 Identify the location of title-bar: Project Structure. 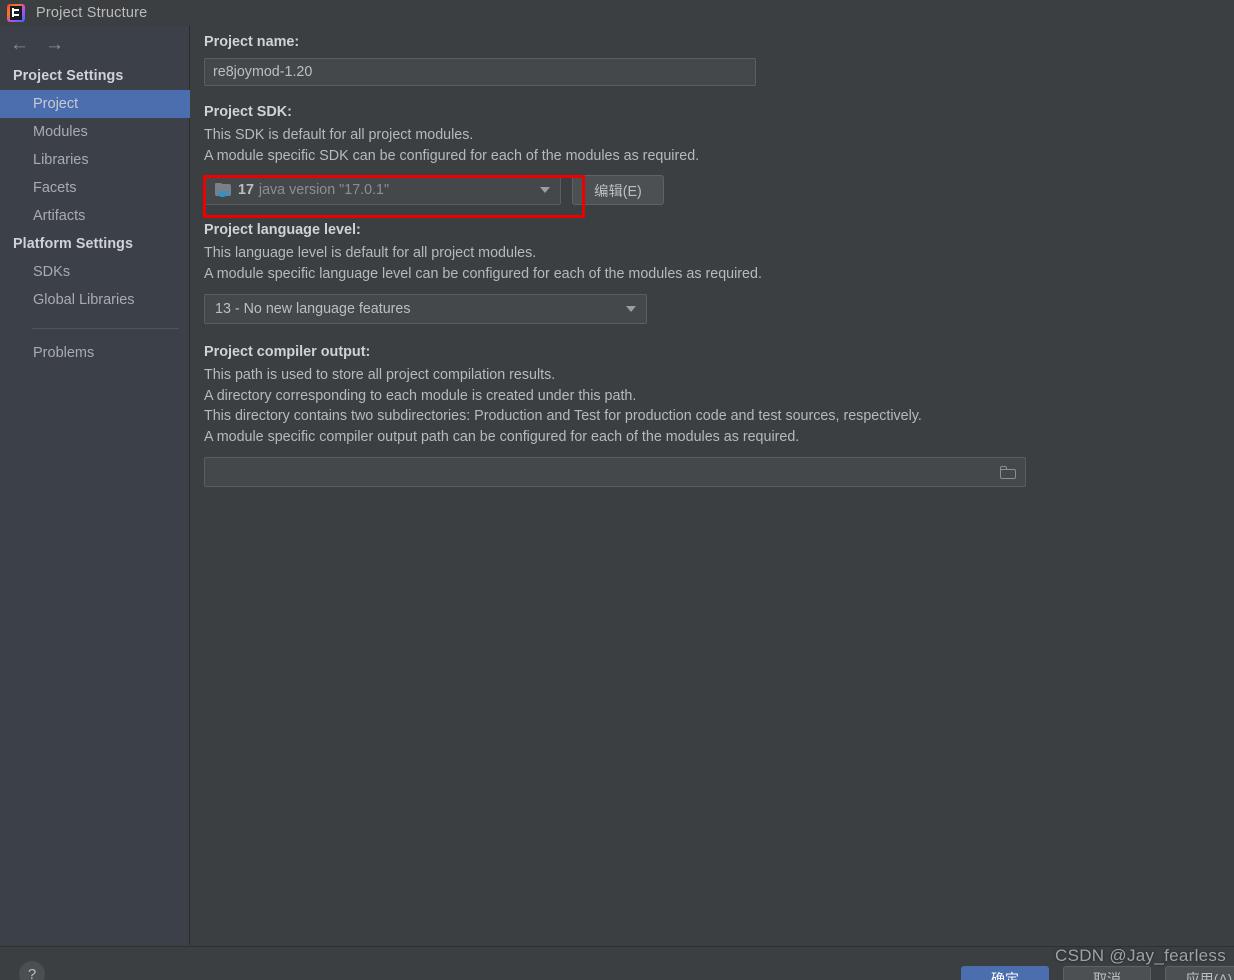
(617, 13).